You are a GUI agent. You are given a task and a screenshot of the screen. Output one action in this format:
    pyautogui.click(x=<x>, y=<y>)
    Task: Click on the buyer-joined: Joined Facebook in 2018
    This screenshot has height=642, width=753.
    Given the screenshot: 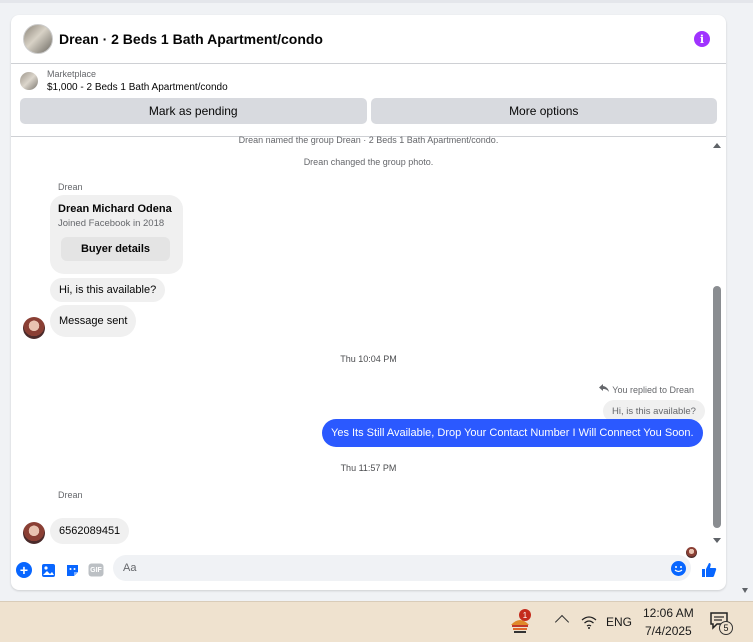 What is the action you would take?
    pyautogui.click(x=111, y=223)
    